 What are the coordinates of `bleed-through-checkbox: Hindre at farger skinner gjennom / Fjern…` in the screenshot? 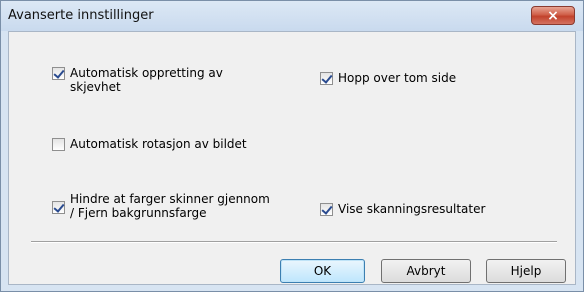 It's located at (161, 206).